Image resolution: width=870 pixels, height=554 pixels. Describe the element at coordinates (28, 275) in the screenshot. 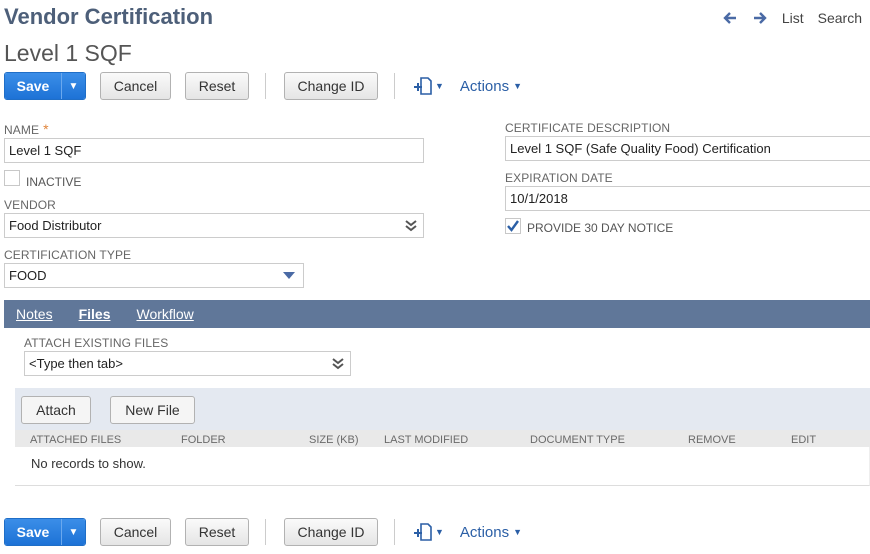

I see `certification-type-value: FOOD` at that location.